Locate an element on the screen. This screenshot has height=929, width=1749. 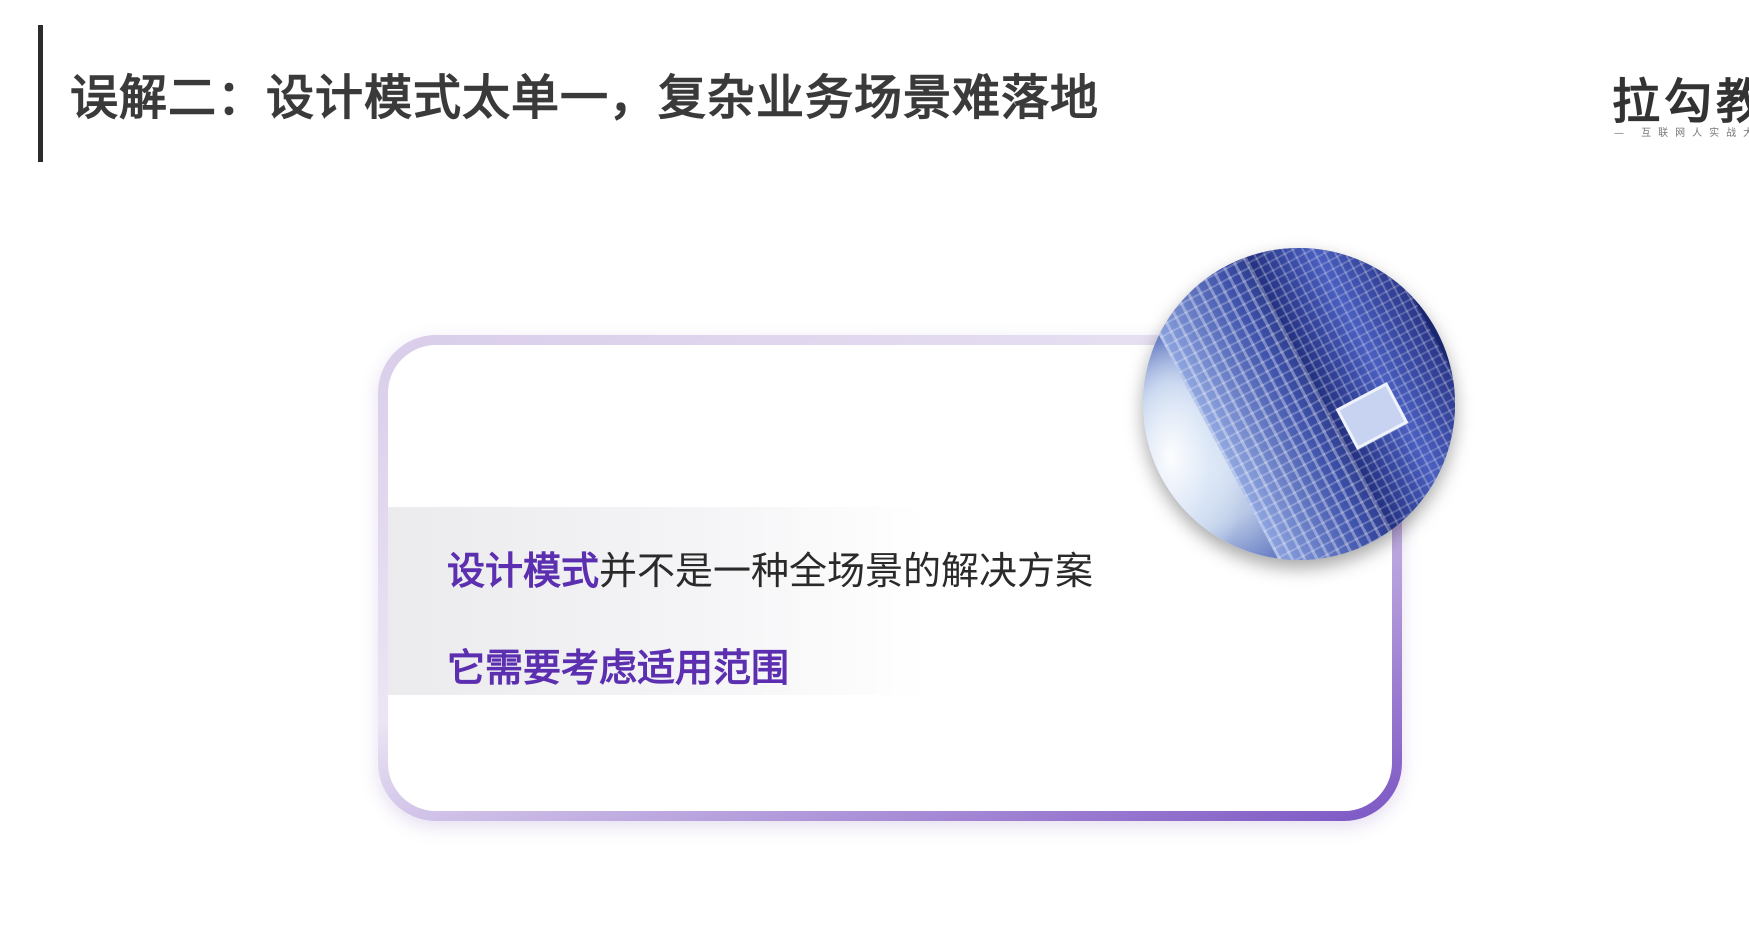
logo: 拉勾教 — 互联网人实战大 is located at coordinates (1680, 100).